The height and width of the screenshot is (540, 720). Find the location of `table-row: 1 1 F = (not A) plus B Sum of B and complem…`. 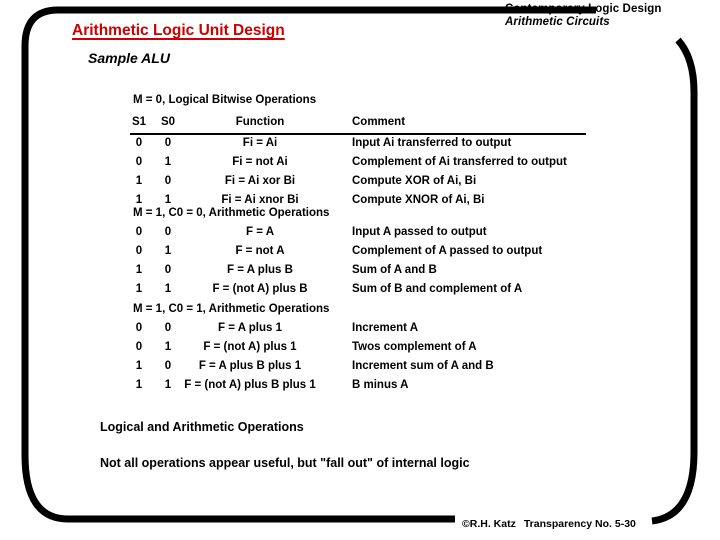

table-row: 1 1 F = (not A) plus B Sum of B and complem… is located at coordinates (360, 291).